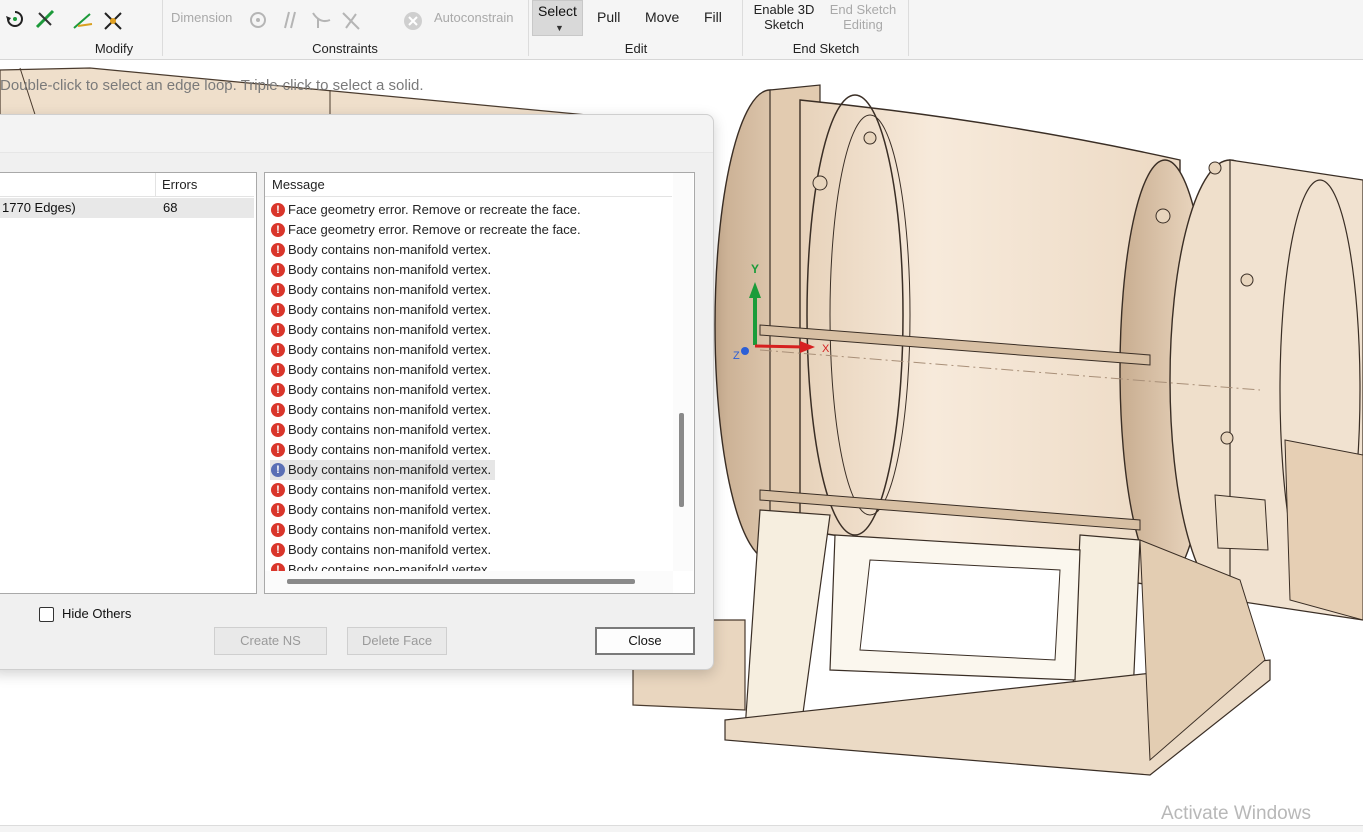 This screenshot has height=832, width=1363. I want to click on body-list: Errors 1770 Edges) 68, so click(128, 383).